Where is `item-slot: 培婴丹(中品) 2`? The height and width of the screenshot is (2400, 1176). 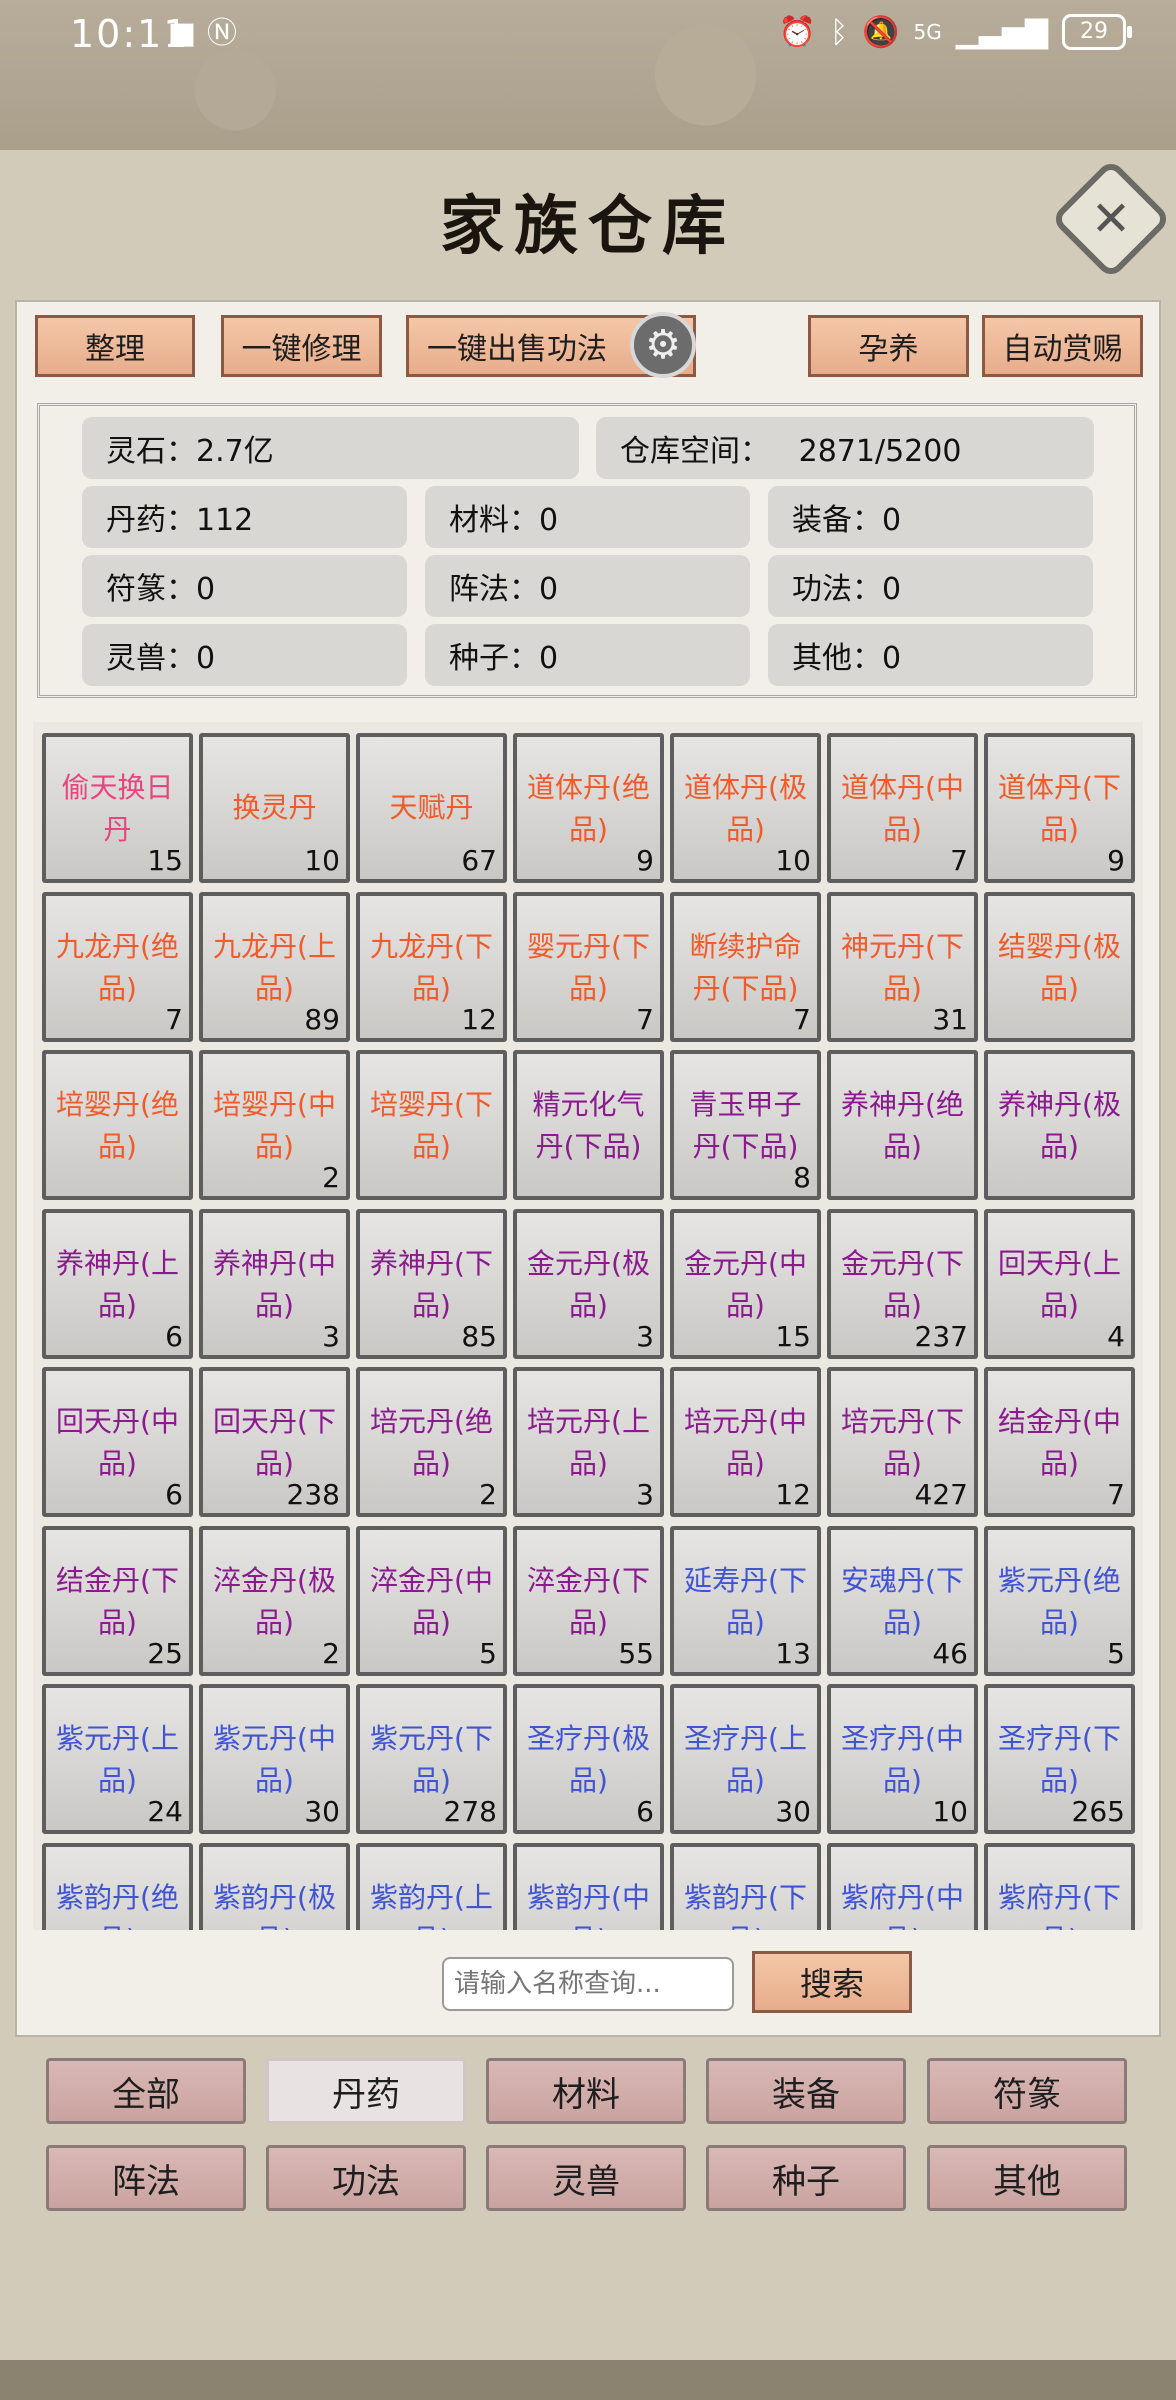 item-slot: 培婴丹(中品) 2 is located at coordinates (274, 1125).